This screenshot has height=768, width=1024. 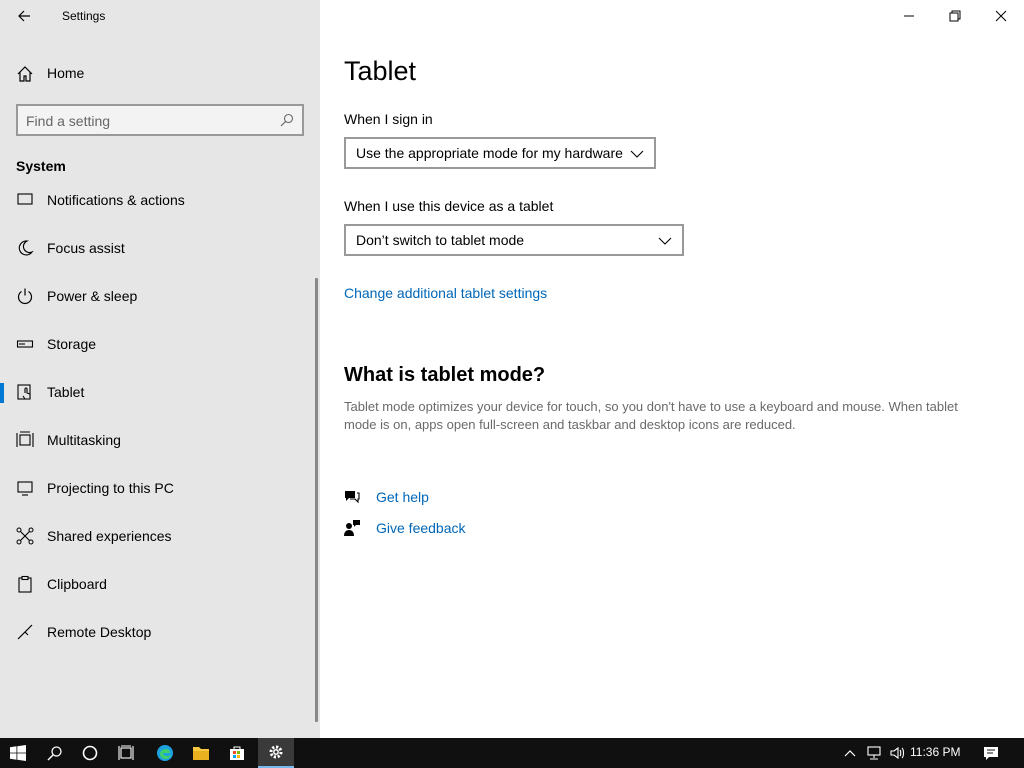 I want to click on notification-icon, so click(x=25, y=199).